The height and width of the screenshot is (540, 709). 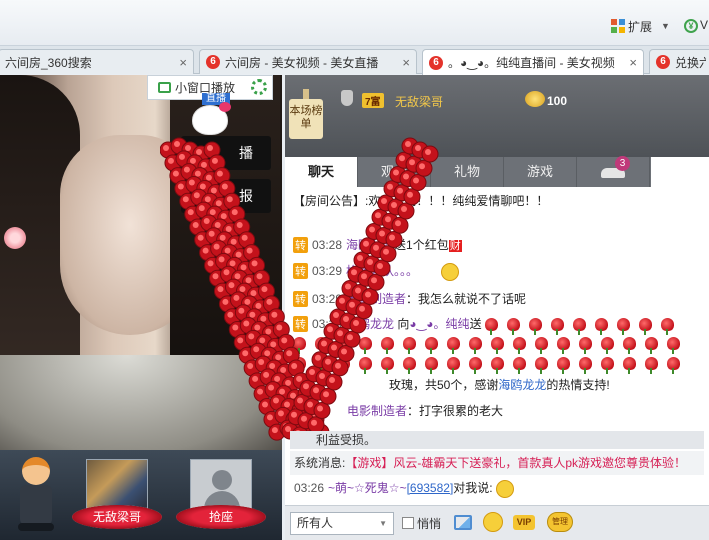 I want to click on tab-360-search: 六间房_360搜索 ×, so click(x=97, y=61).